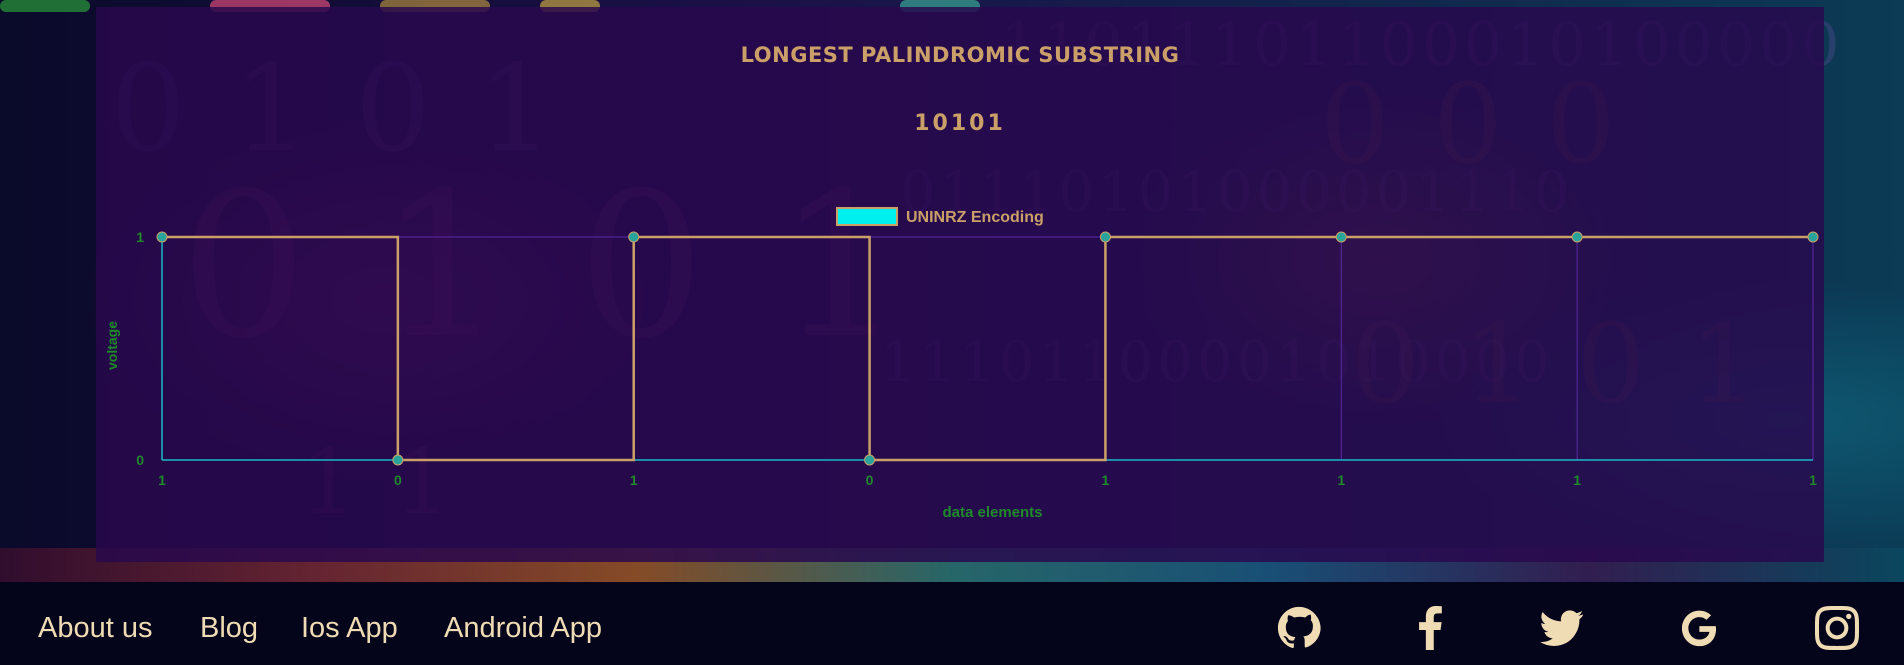  I want to click on google-icon, so click(1699, 628).